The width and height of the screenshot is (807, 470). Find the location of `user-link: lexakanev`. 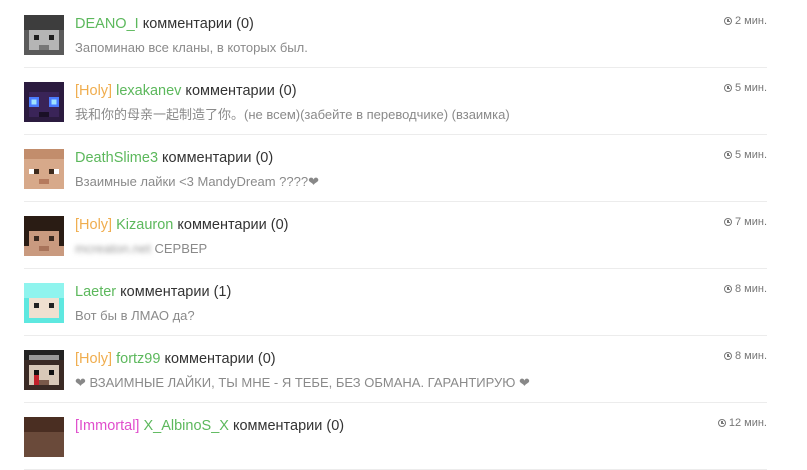

user-link: lexakanev is located at coordinates (148, 91).